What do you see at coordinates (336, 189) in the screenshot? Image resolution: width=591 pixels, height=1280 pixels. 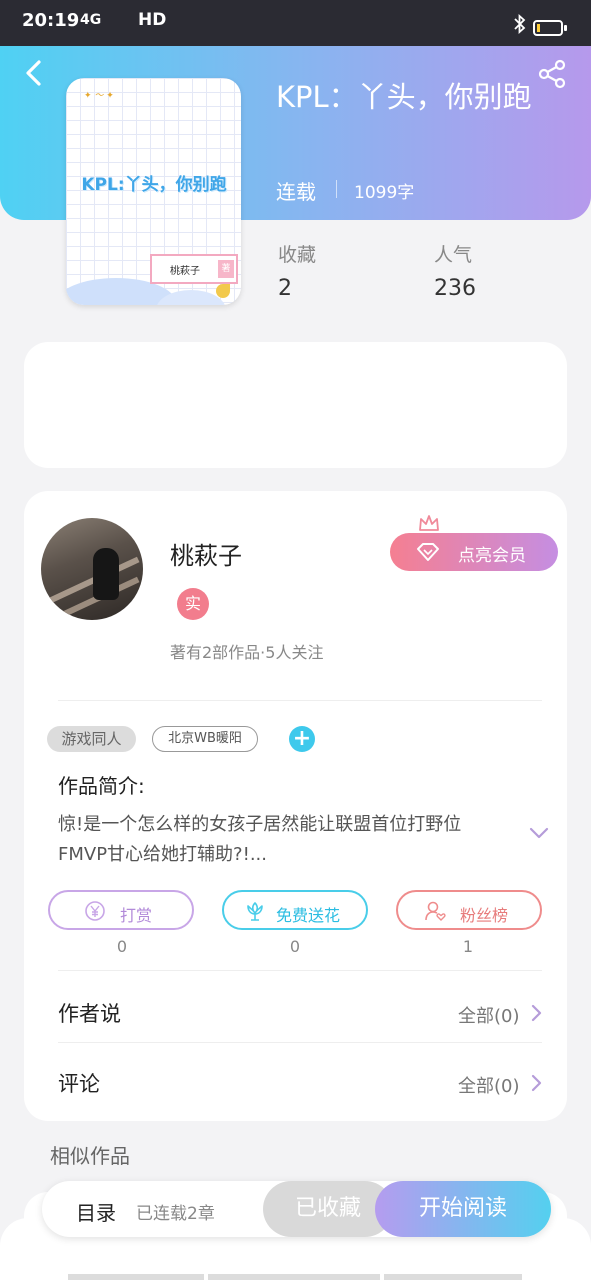 I see `status-divider` at bounding box center [336, 189].